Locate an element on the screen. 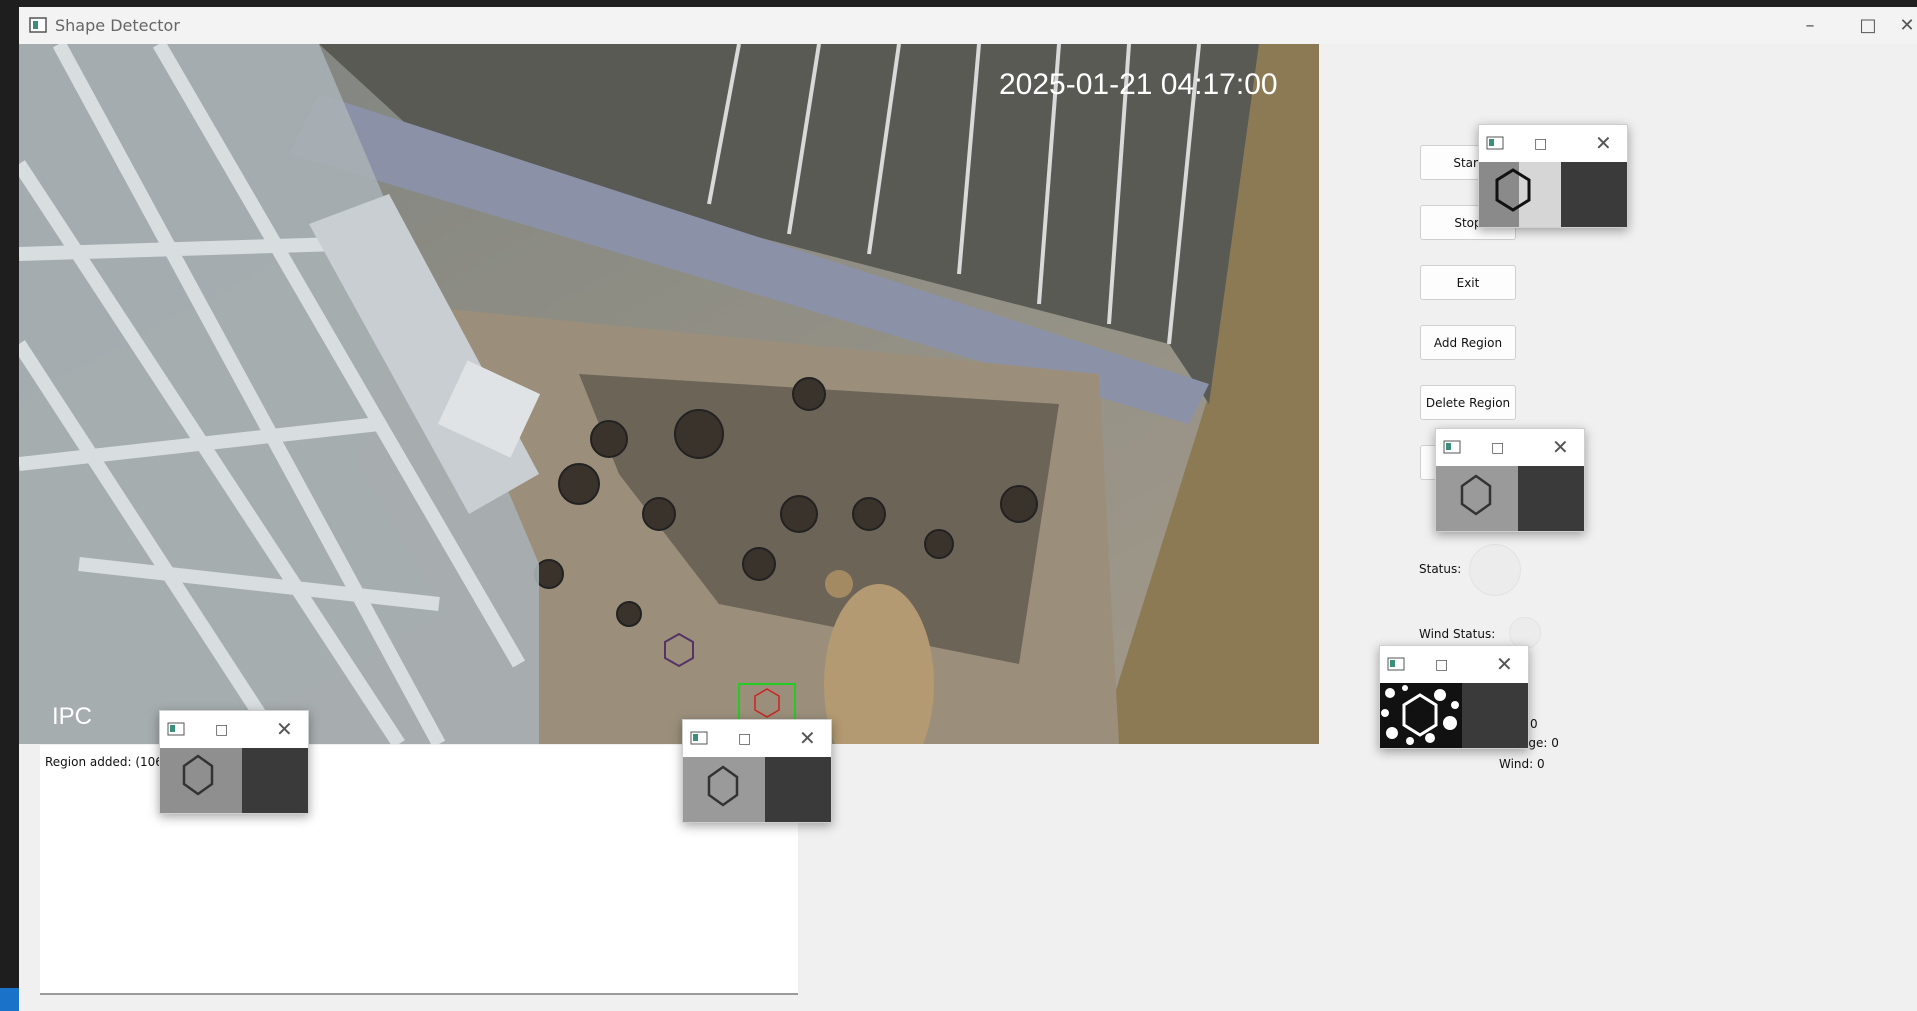 Image resolution: width=1917 pixels, height=1011 pixels. wind-status-label: Wind Status: is located at coordinates (1457, 634).